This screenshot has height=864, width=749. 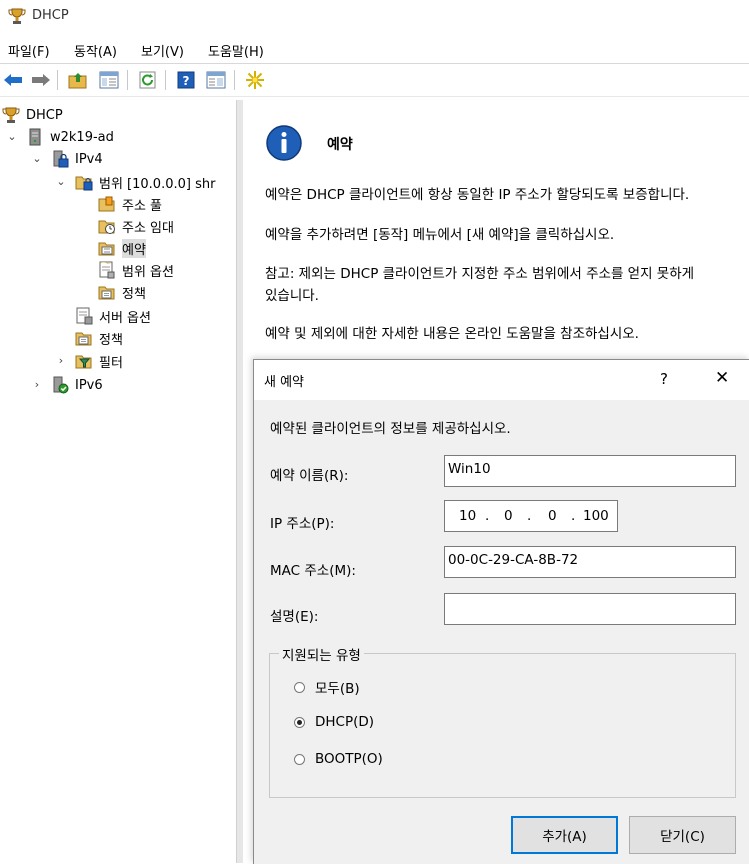 What do you see at coordinates (50, 15) in the screenshot?
I see `window-title: DHCP` at bounding box center [50, 15].